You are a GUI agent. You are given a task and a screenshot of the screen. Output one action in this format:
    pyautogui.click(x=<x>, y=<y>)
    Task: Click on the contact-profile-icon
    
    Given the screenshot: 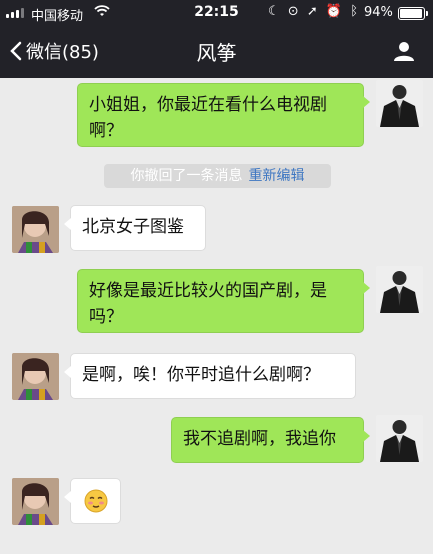 What is the action you would take?
    pyautogui.click(x=404, y=51)
    